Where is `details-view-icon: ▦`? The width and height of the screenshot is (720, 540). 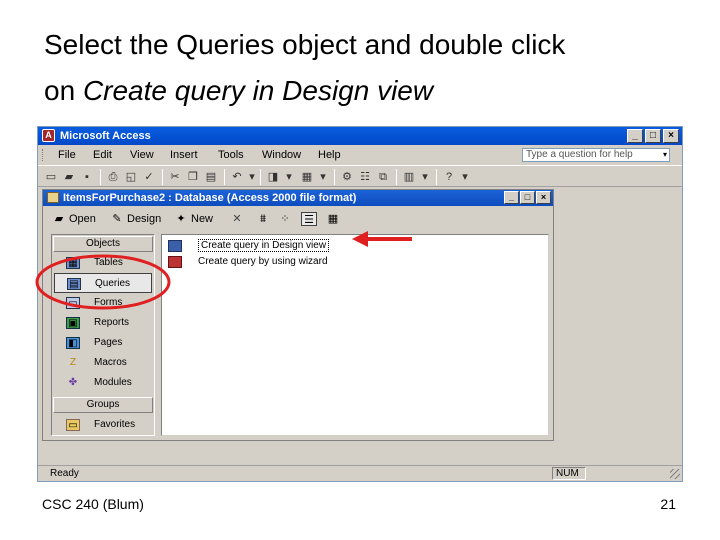 details-view-icon: ▦ is located at coordinates (333, 219).